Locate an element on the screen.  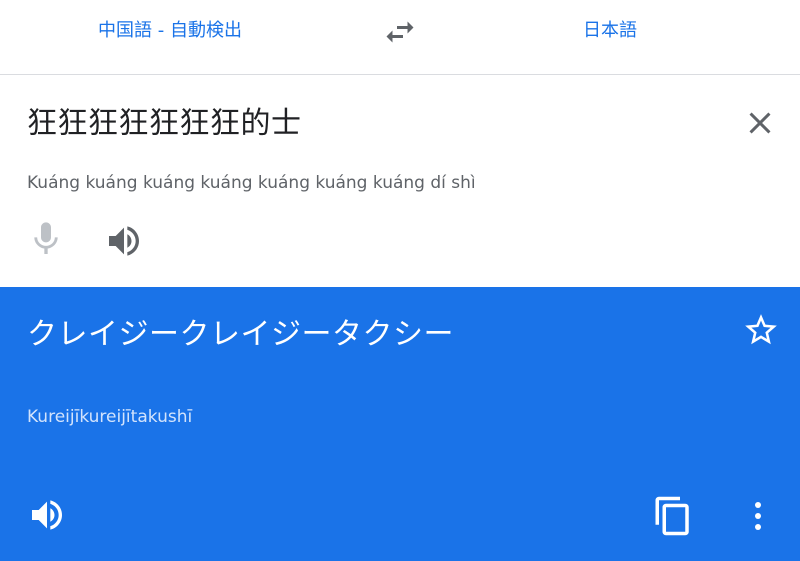
clear-button is located at coordinates (760, 123).